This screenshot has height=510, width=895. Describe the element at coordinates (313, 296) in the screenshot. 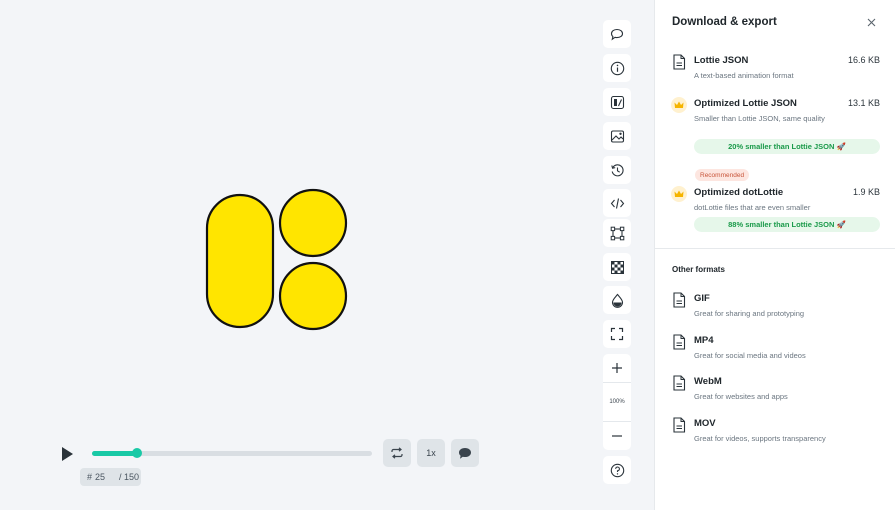

I see `circle-bottom` at that location.